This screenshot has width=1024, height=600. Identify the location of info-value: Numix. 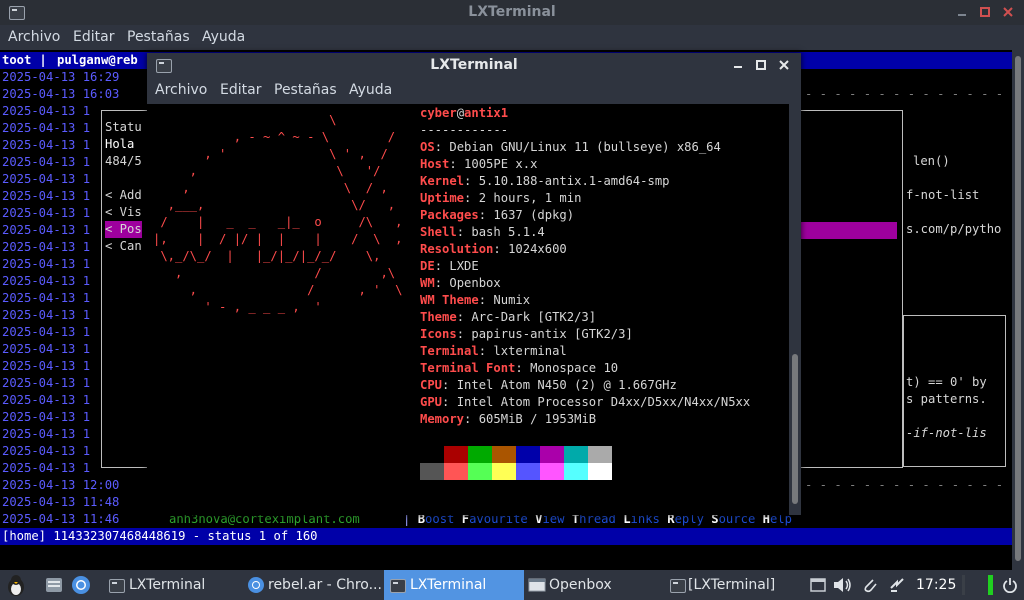
(512, 300).